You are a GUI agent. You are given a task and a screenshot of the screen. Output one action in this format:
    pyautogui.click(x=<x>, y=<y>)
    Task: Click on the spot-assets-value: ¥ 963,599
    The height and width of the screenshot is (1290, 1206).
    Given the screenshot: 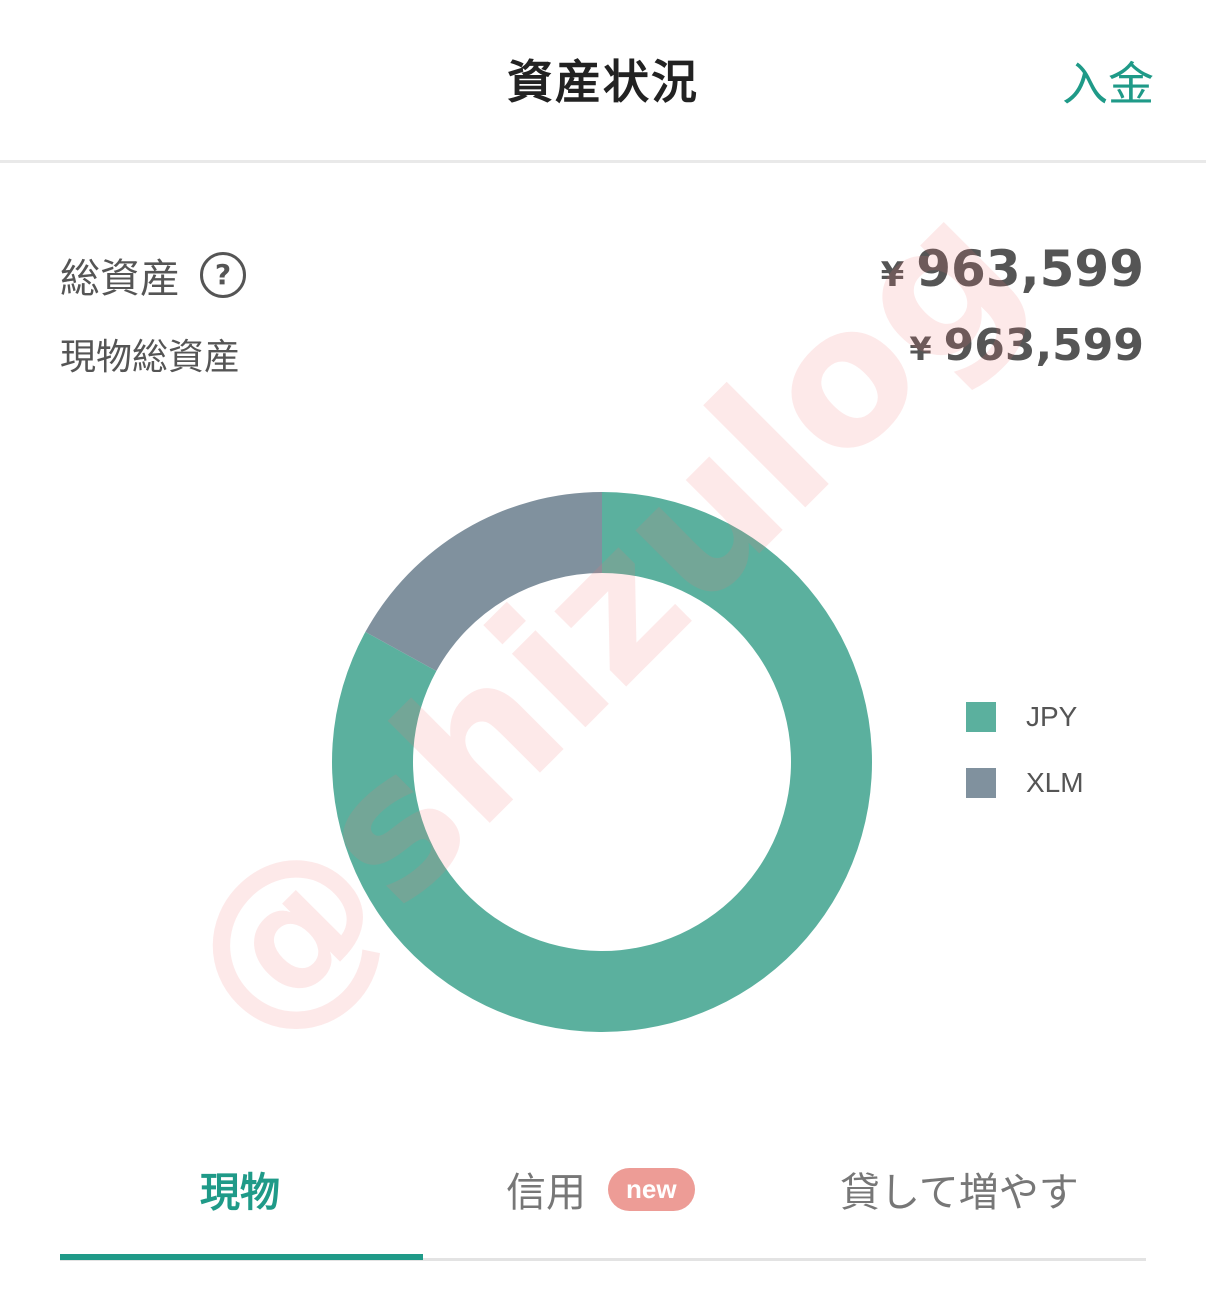 What is the action you would take?
    pyautogui.click(x=1026, y=345)
    